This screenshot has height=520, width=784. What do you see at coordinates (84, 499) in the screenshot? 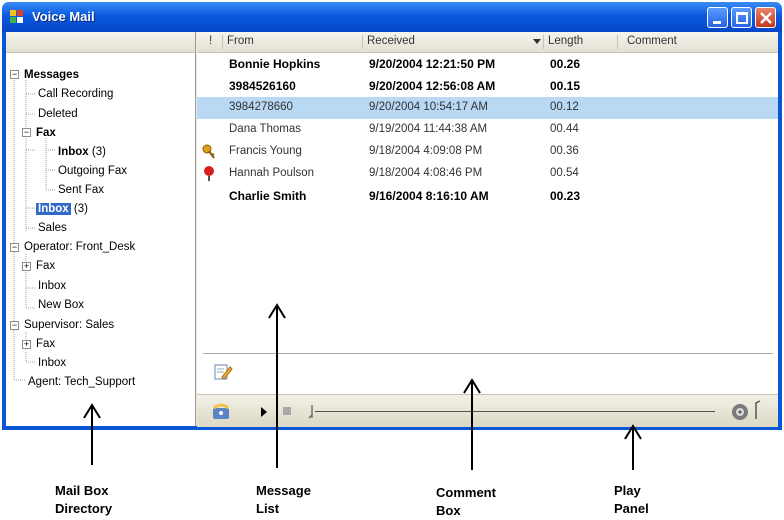
I see `callout-mailbox-directory: Mail Box Directory` at bounding box center [84, 499].